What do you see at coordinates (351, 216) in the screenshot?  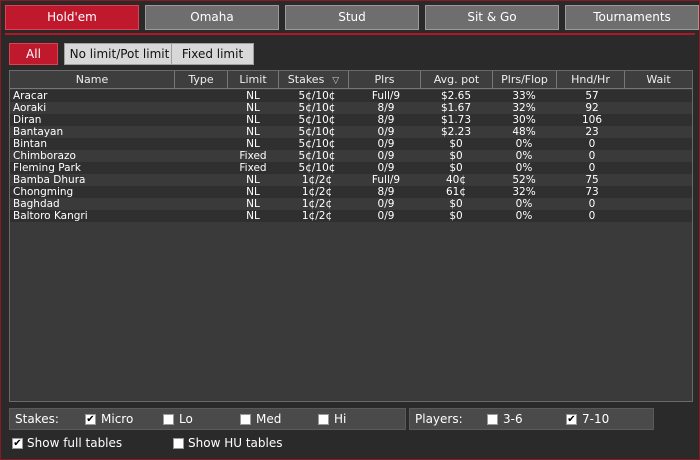 I see `table-row: Baltoro Kangri NL 1¢/2¢ 0/9 $0 0% 0` at bounding box center [351, 216].